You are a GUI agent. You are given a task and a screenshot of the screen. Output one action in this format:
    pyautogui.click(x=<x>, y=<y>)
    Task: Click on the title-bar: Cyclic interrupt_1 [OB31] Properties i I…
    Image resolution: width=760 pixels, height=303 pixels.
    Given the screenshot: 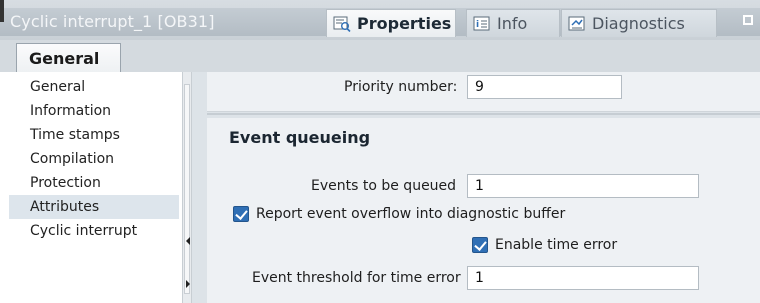 What is the action you would take?
    pyautogui.click(x=380, y=20)
    